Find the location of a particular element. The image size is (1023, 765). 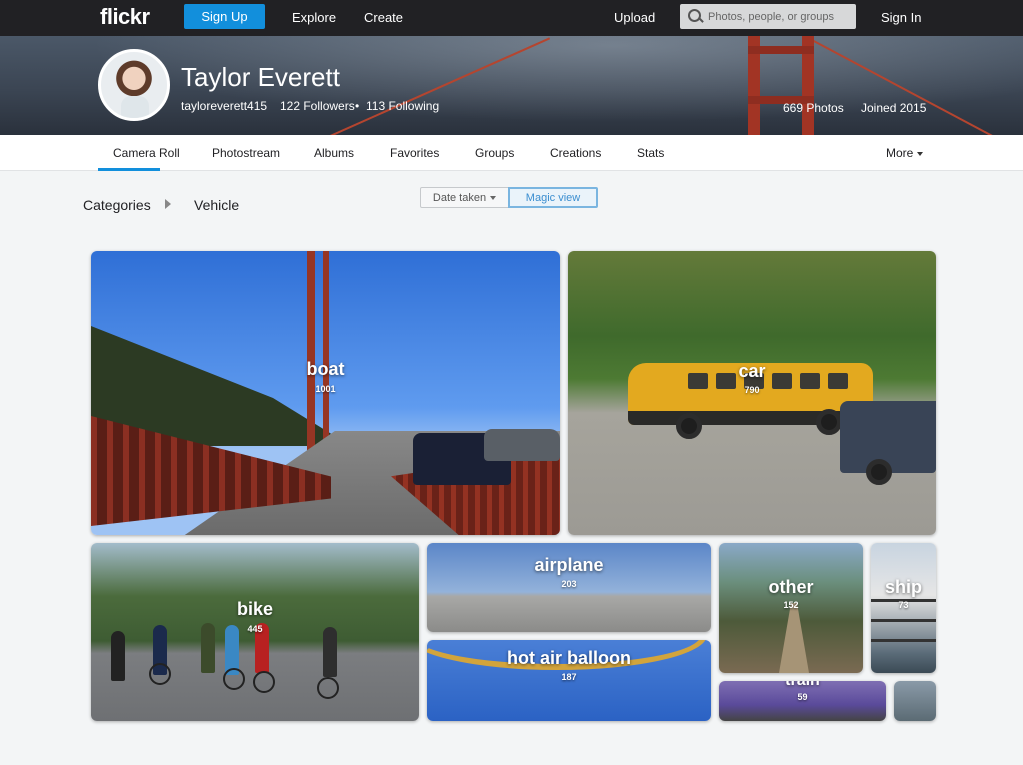

category-tile-other: other 152 is located at coordinates (791, 608).